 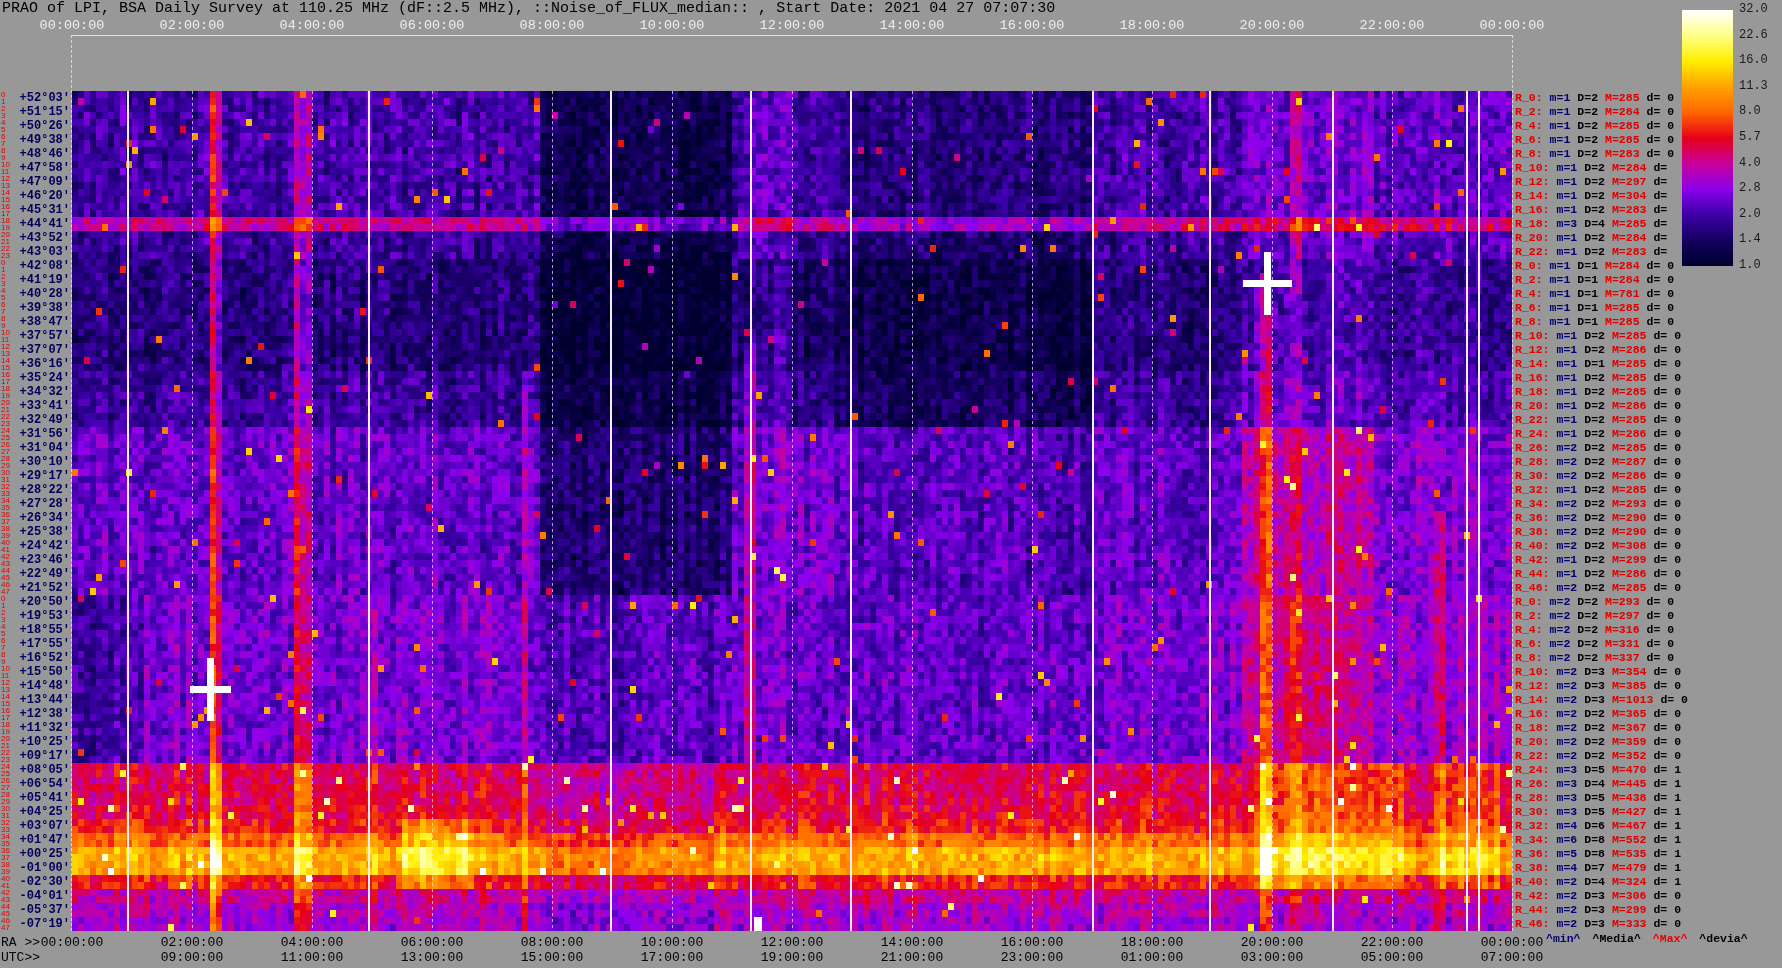 I want to click on declination-label: -01°00', so click(x=44, y=868).